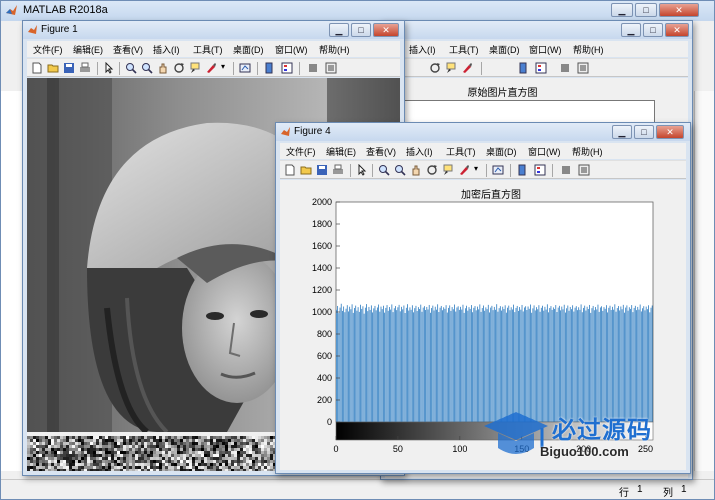 This screenshot has height=500, width=715. I want to click on watermark-url: Biguo100.com, so click(584, 451).